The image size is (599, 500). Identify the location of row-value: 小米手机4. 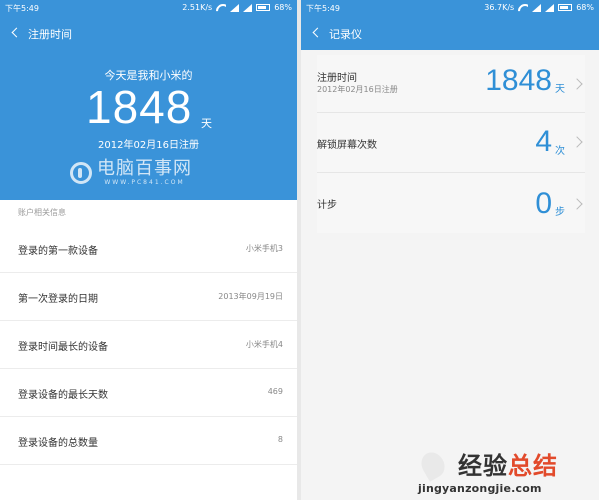
(264, 344).